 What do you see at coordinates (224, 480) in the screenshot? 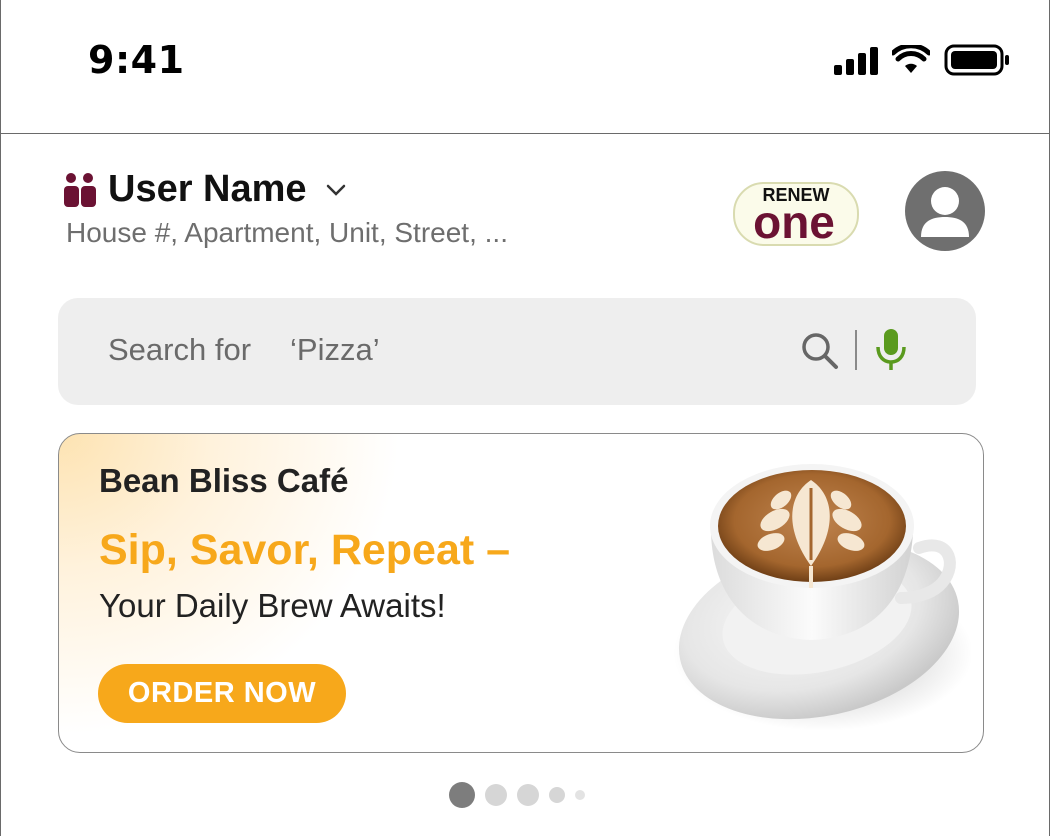
I see `cafe-name: Bean Bliss Café` at bounding box center [224, 480].